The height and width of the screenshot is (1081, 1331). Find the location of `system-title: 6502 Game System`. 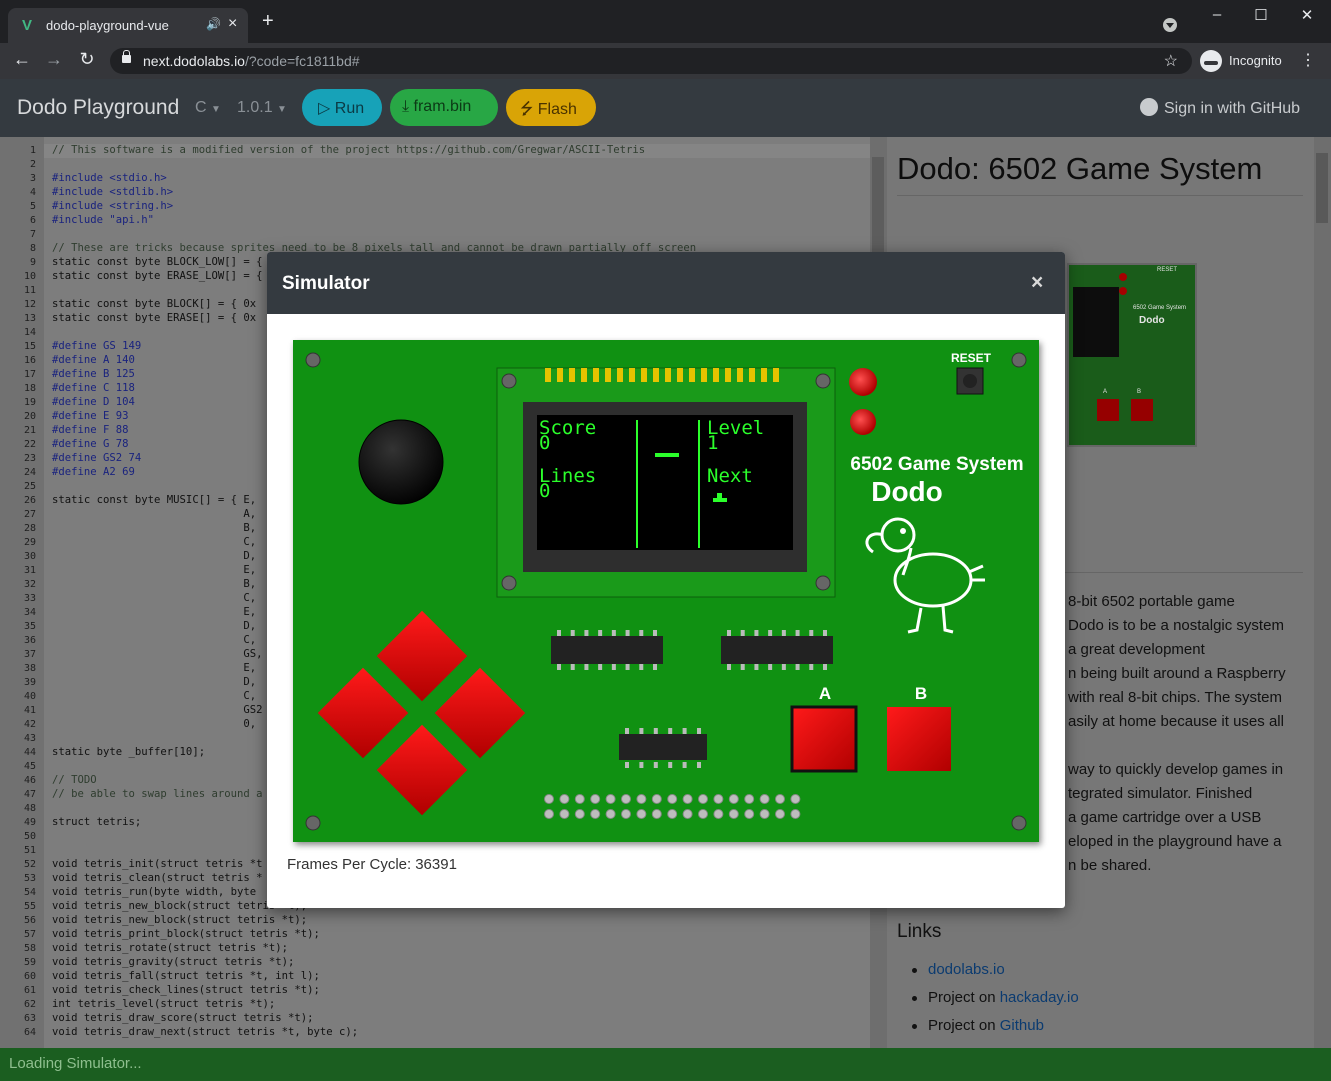

system-title: 6502 Game System is located at coordinates (936, 464).